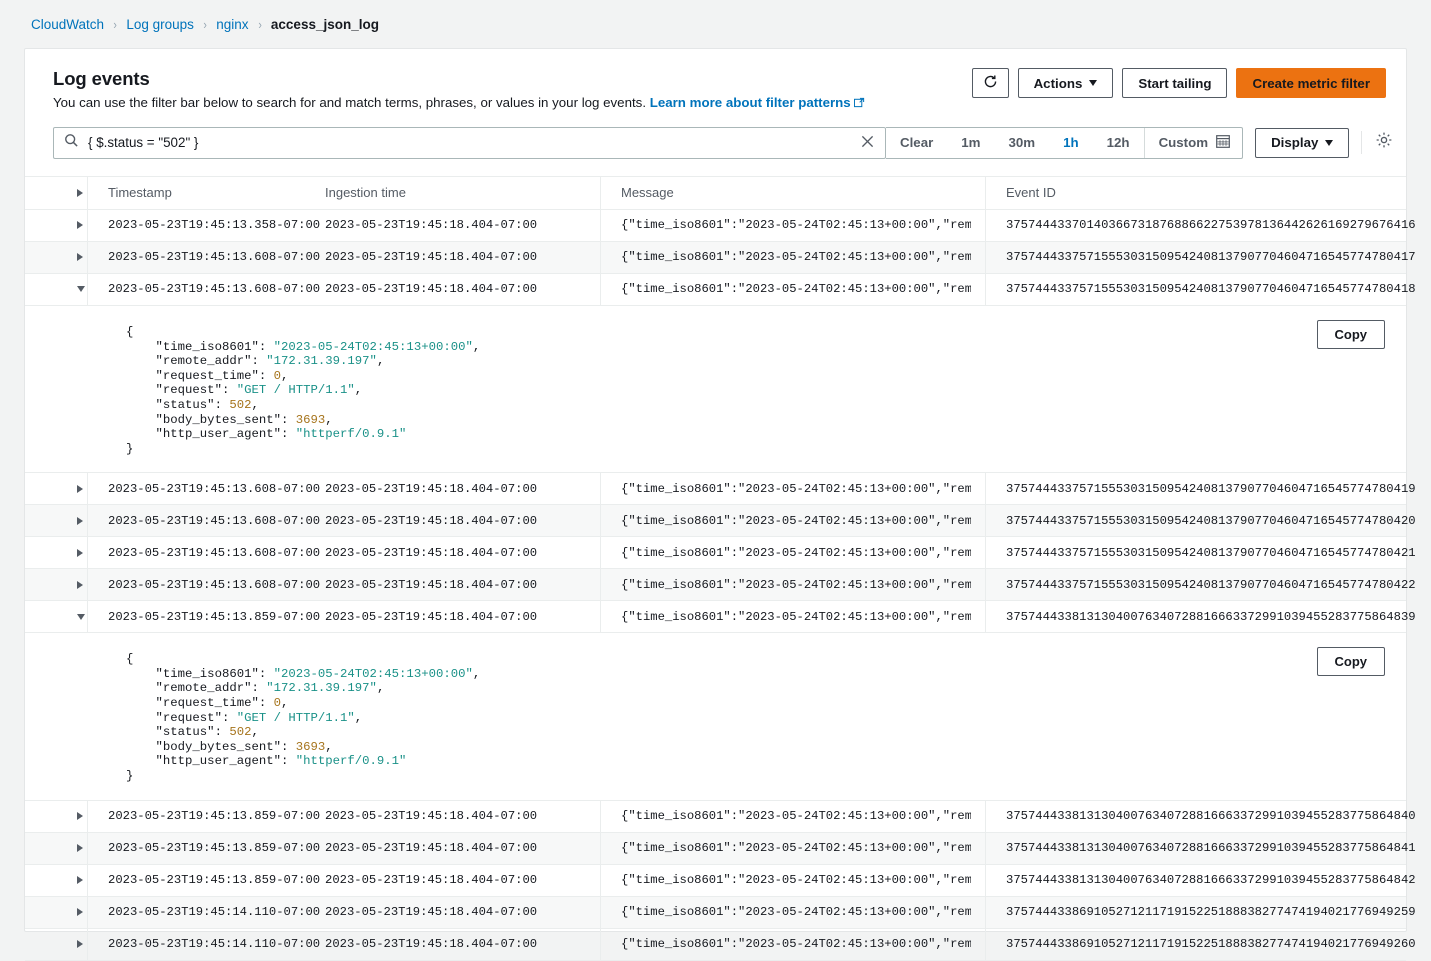  Describe the element at coordinates (1065, 83) in the screenshot. I see `actions-dropdown-button: Actions` at that location.